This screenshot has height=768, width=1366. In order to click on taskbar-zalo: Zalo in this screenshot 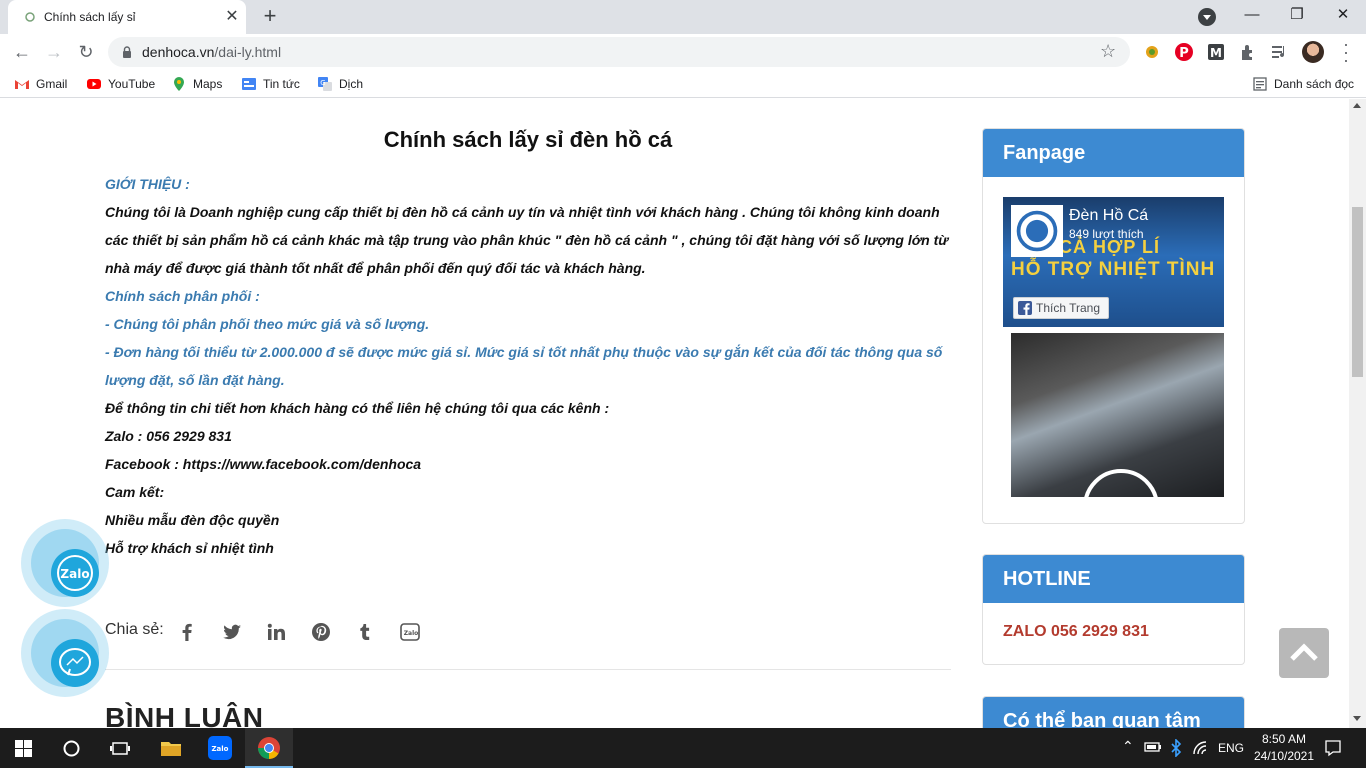, I will do `click(220, 748)`.